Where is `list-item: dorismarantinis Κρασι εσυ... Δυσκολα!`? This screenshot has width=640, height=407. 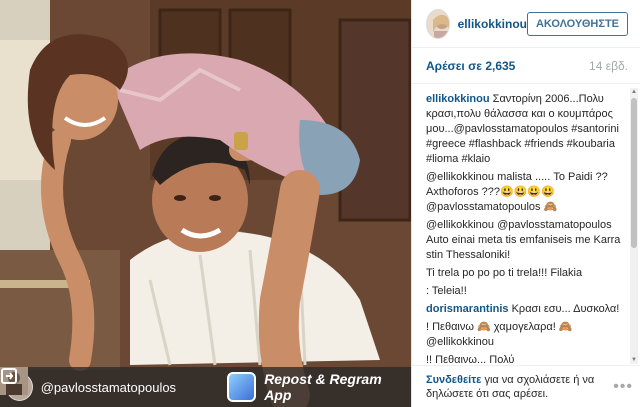
list-item: dorismarantinis Κρασι εσυ... Δυσκολα! is located at coordinates (526, 309).